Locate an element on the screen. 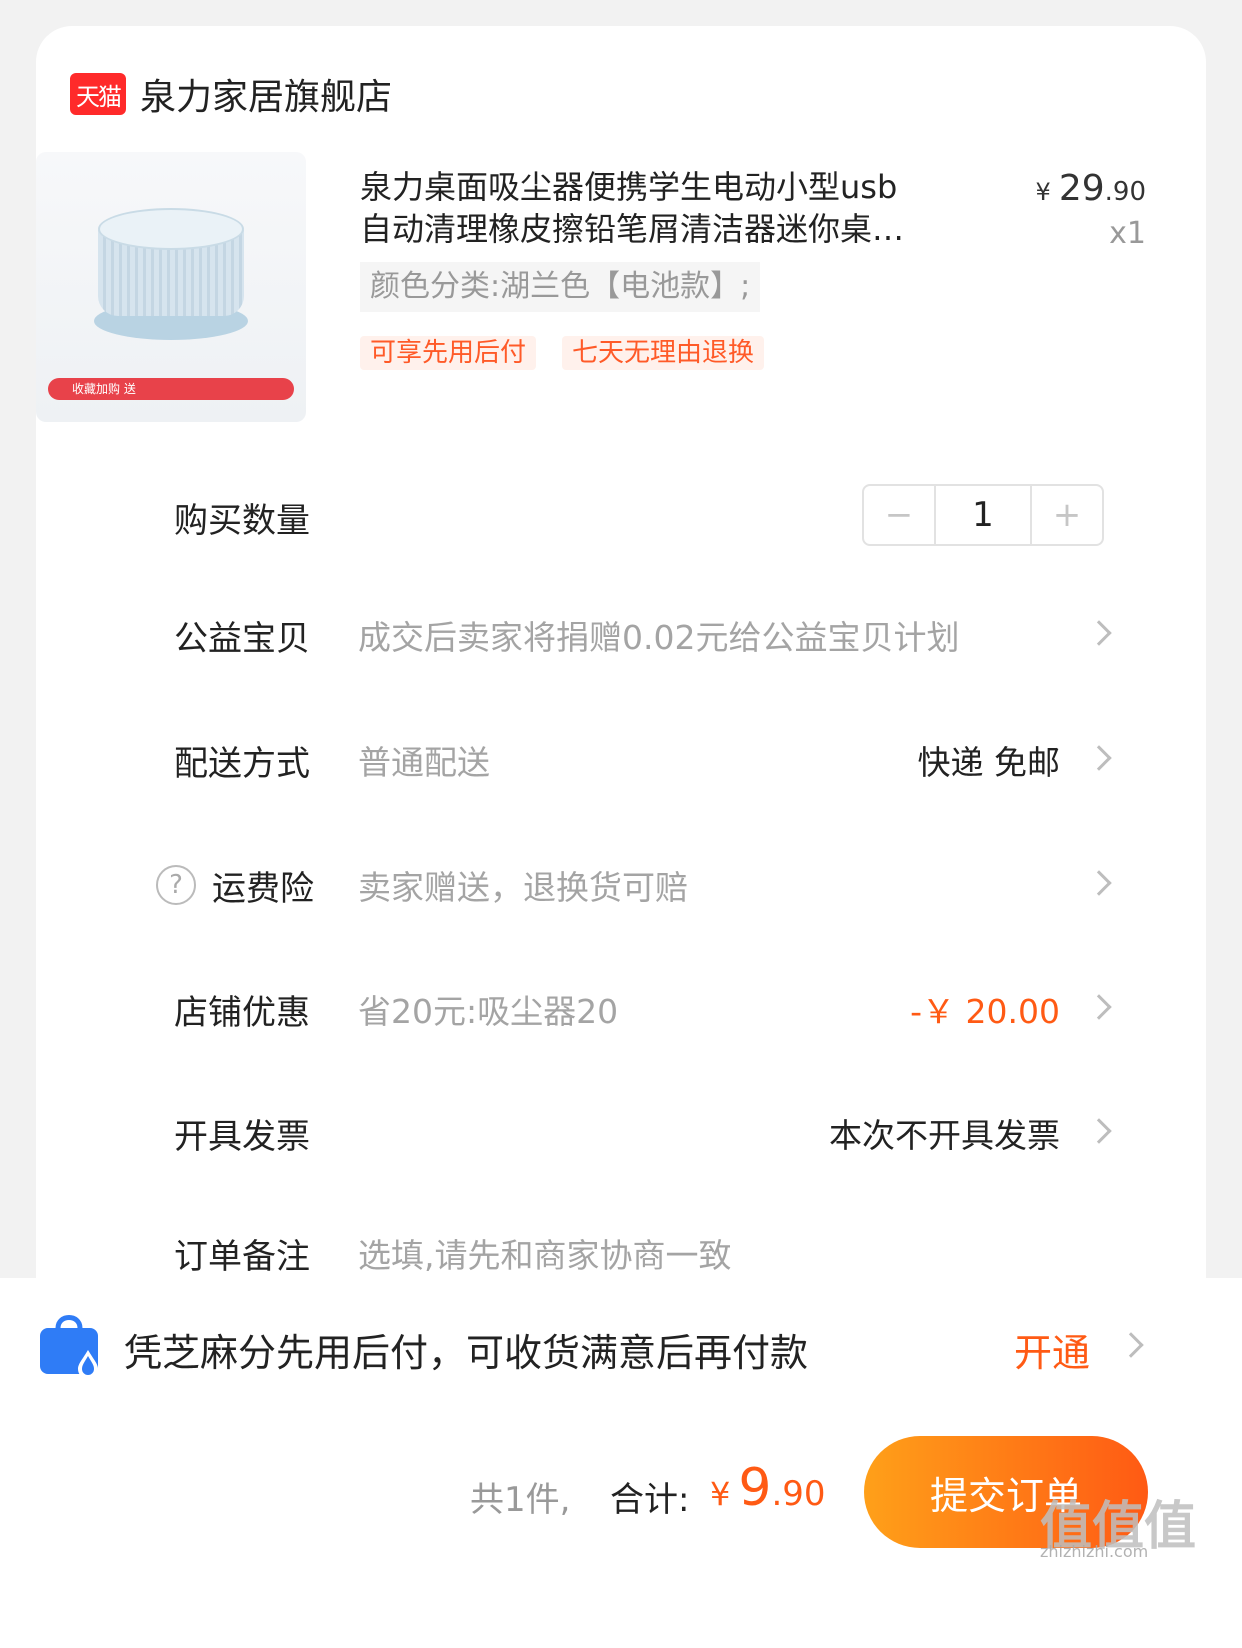 This screenshot has height=1648, width=1242. product-image: 收藏加购 送 is located at coordinates (171, 287).